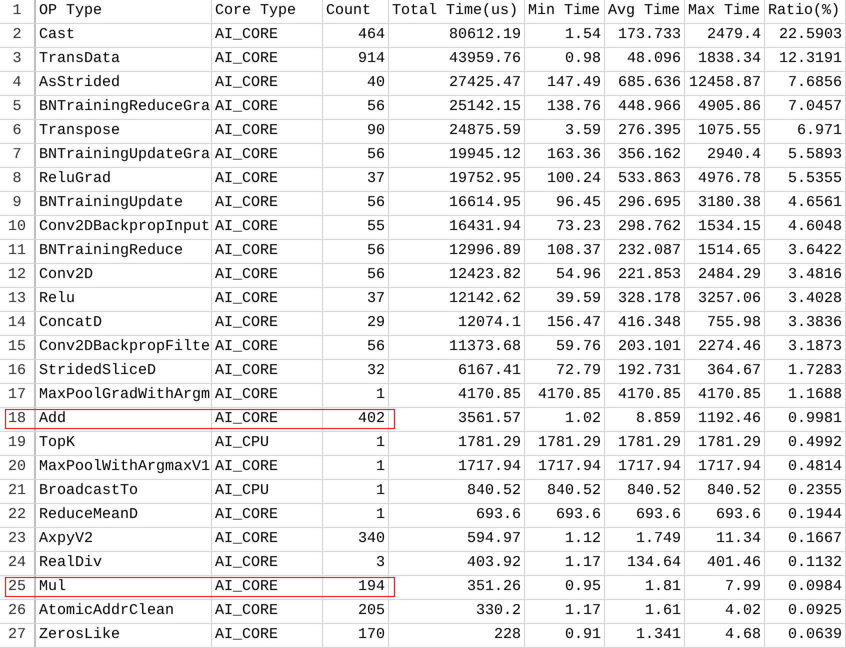 This screenshot has width=846, height=648. I want to click on table-cell: 4.6561, so click(805, 203).